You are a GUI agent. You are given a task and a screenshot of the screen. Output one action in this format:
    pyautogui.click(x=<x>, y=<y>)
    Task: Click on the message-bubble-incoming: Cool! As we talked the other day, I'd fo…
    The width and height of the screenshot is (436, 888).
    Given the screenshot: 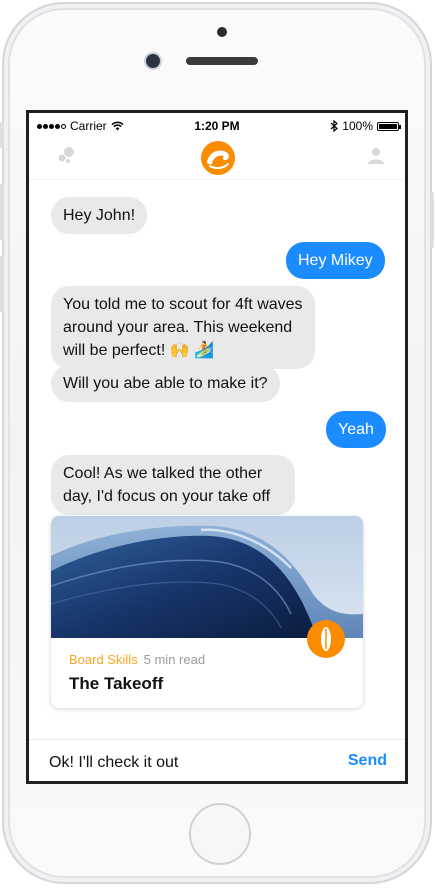 What is the action you would take?
    pyautogui.click(x=173, y=485)
    